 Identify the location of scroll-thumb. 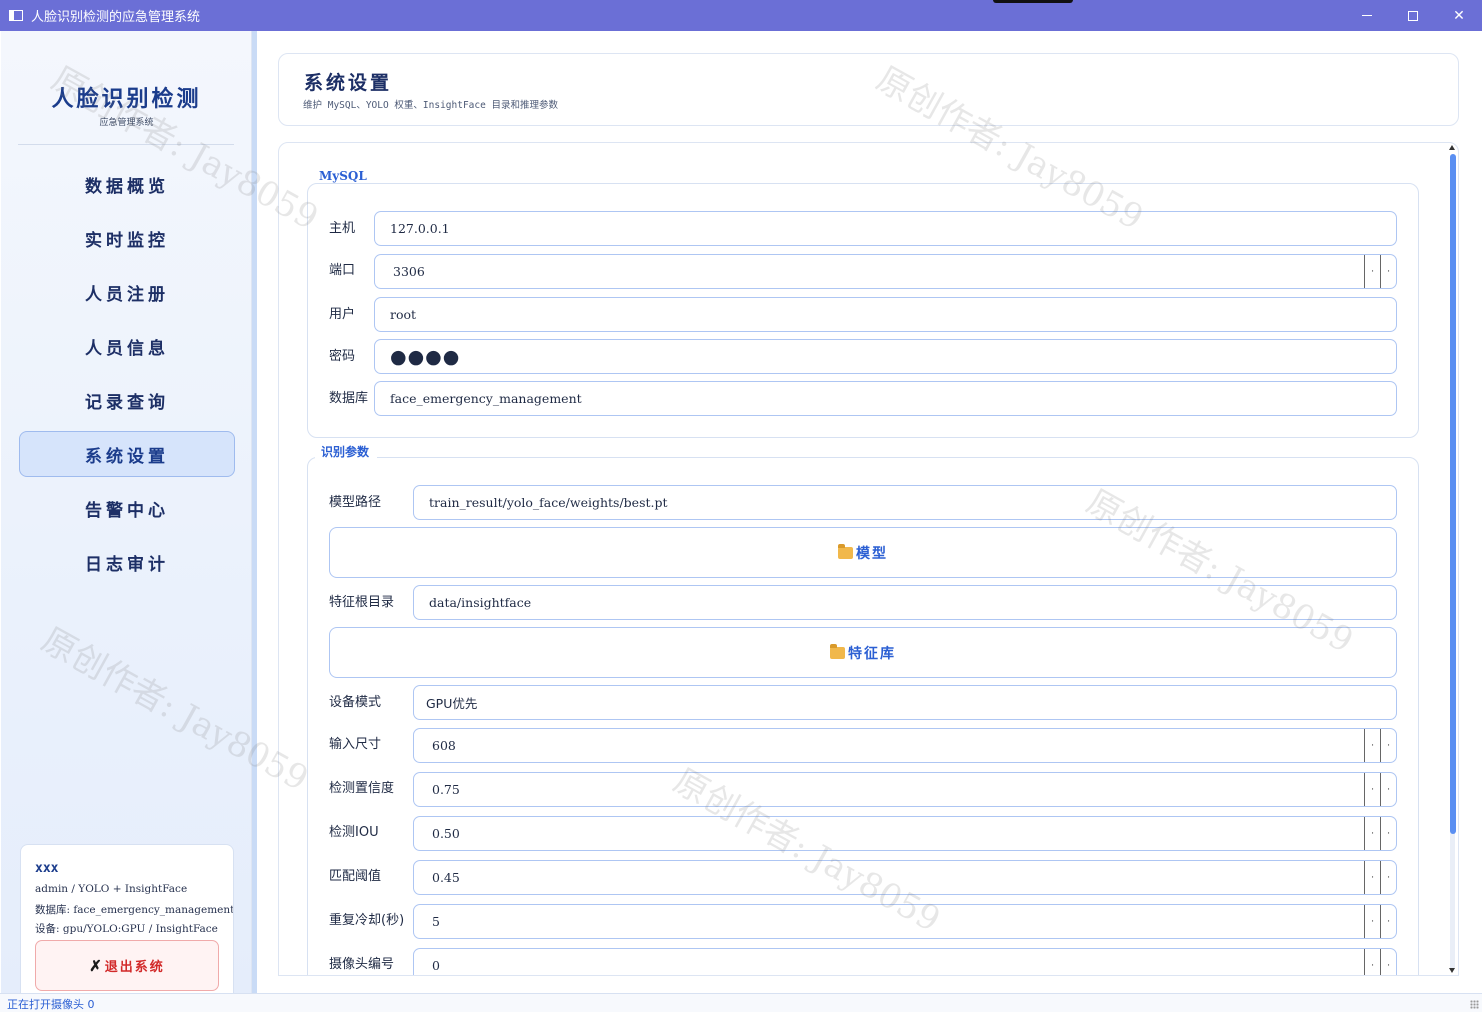
(1453, 494).